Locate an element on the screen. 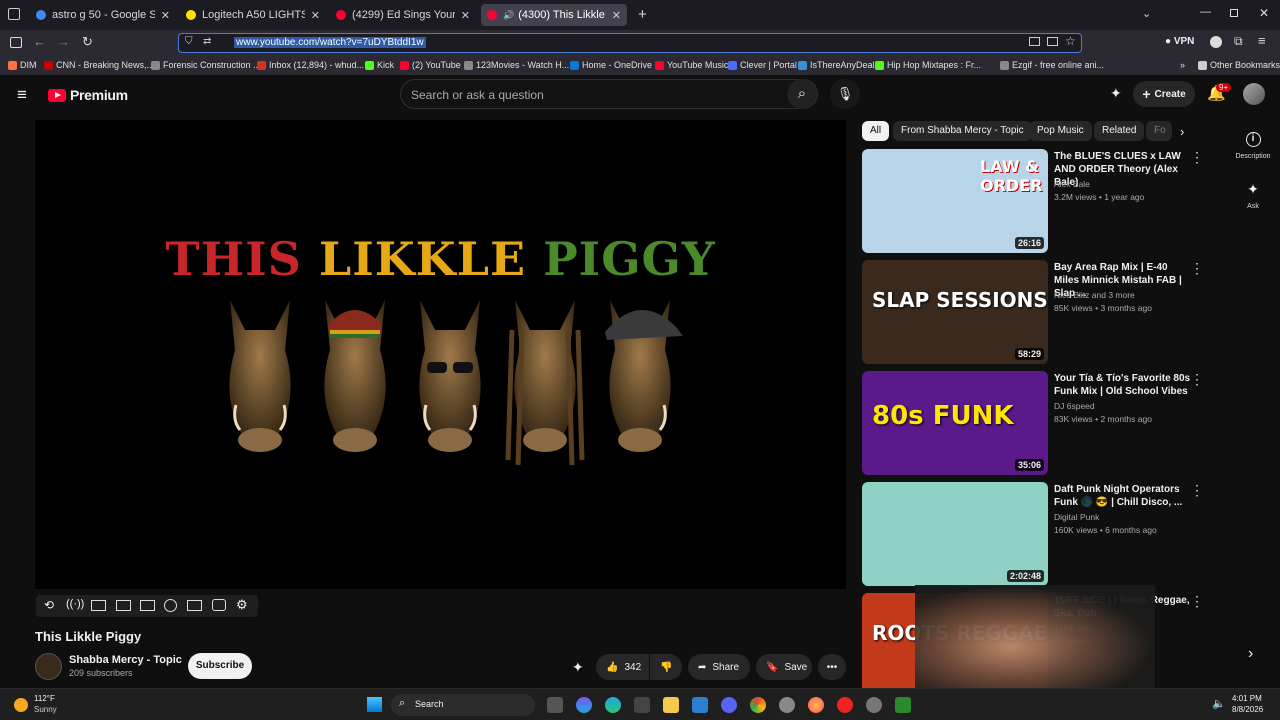 This screenshot has width=1280, height=720. account-avatar is located at coordinates (1254, 94).